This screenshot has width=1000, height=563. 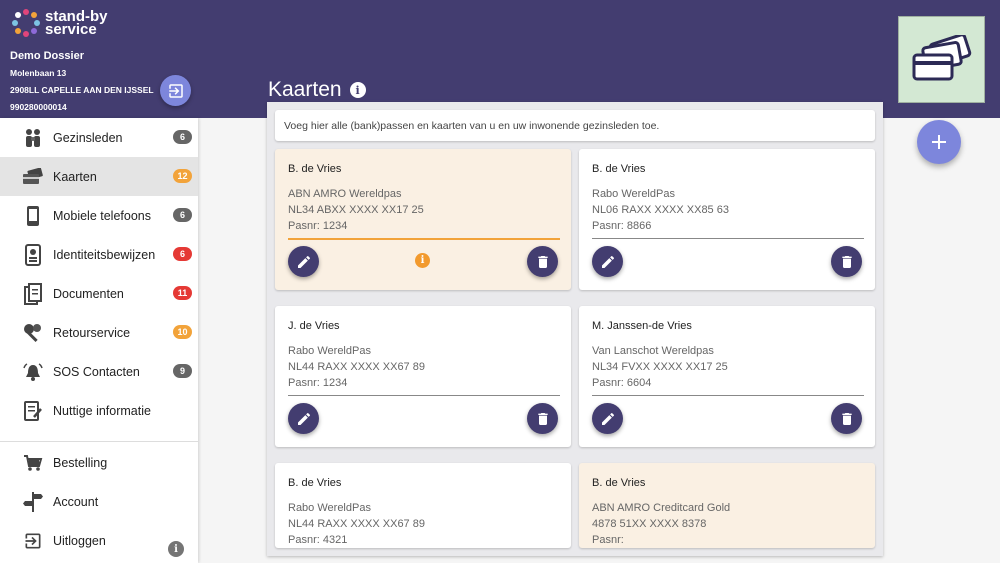 What do you see at coordinates (33, 502) in the screenshot?
I see `signpost-icon` at bounding box center [33, 502].